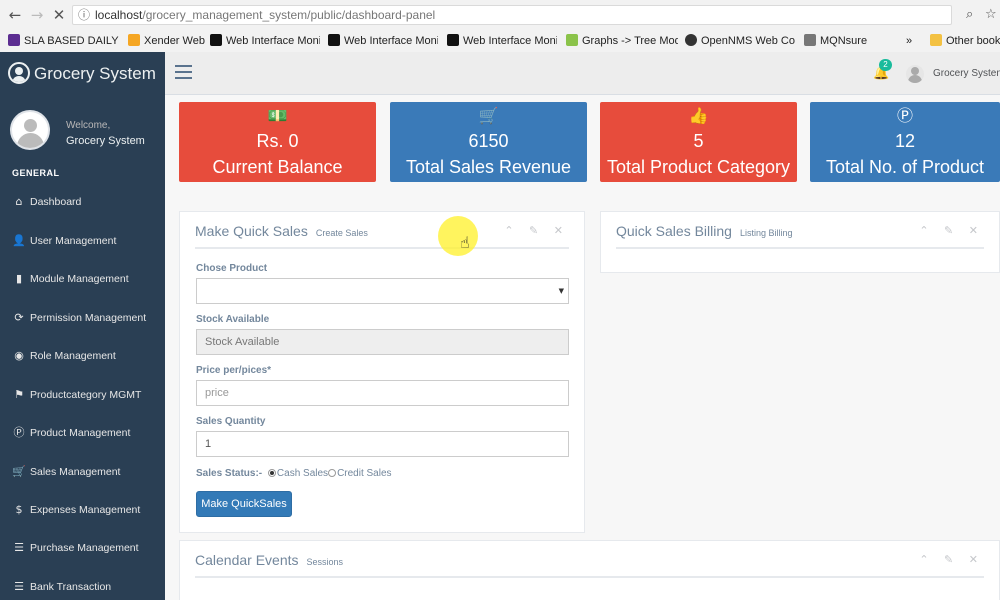 The image size is (1000, 600). Describe the element at coordinates (56, 202) in the screenshot. I see `sidebar-item-label: Dashboard` at that location.